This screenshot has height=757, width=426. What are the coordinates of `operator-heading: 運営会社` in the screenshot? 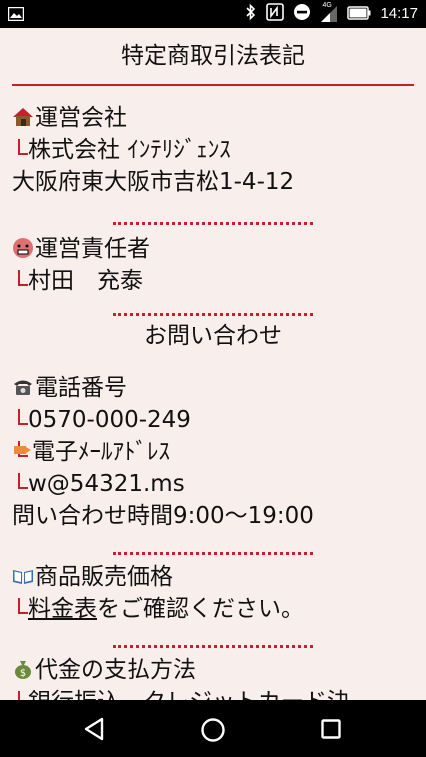 It's located at (81, 118).